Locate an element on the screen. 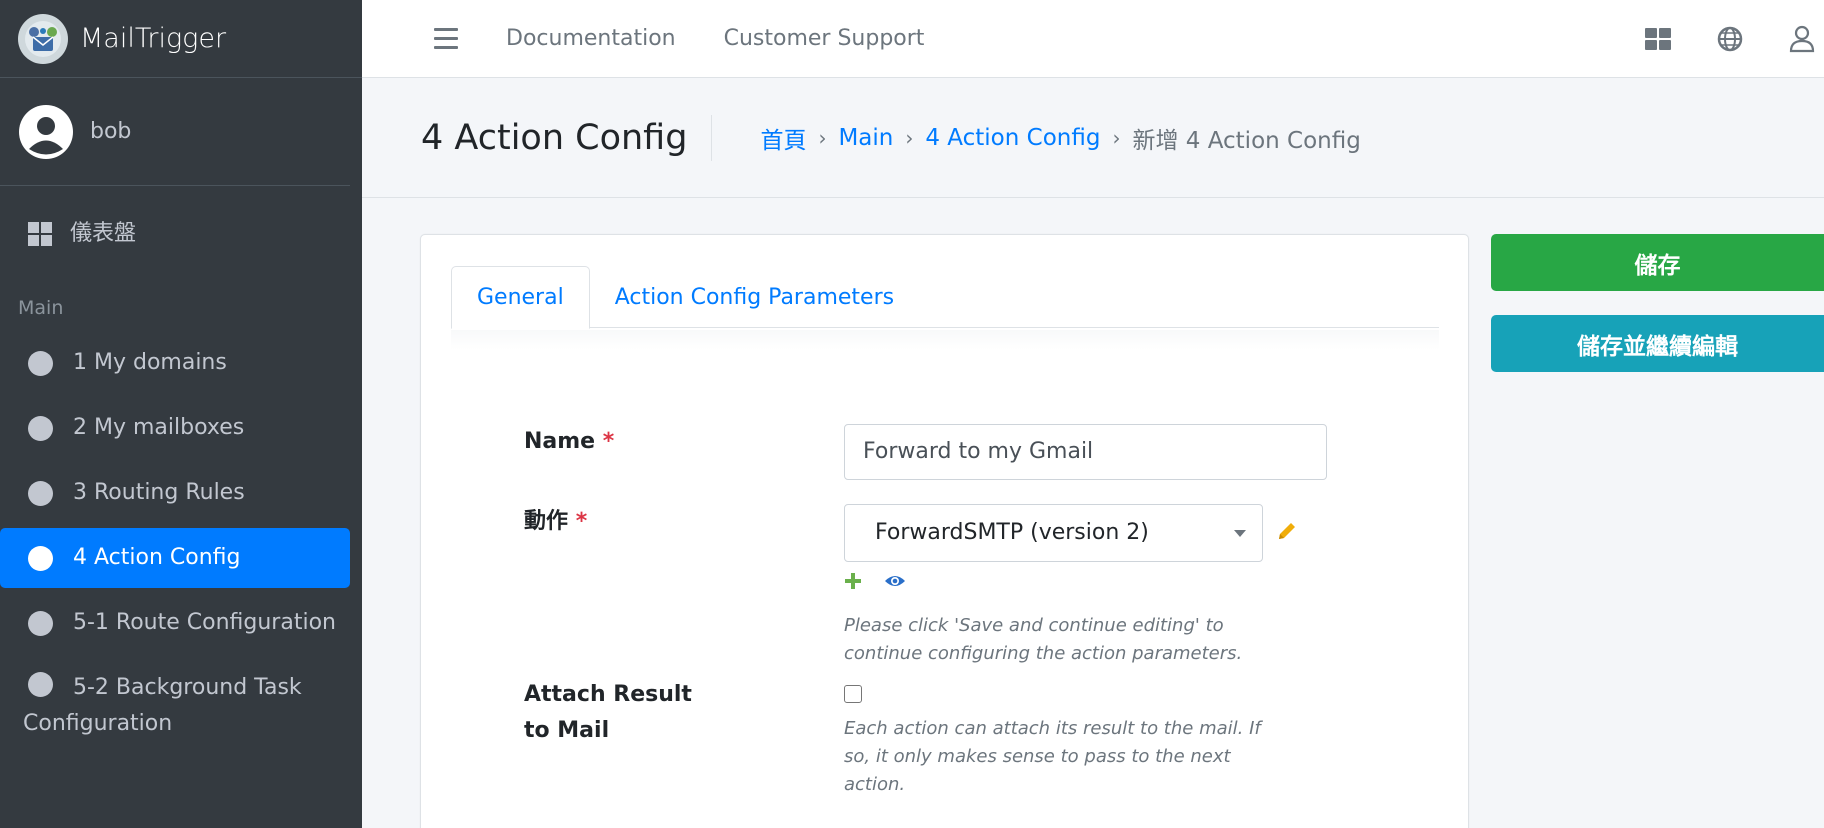 This screenshot has height=828, width=1824. menu-icon is located at coordinates (446, 38).